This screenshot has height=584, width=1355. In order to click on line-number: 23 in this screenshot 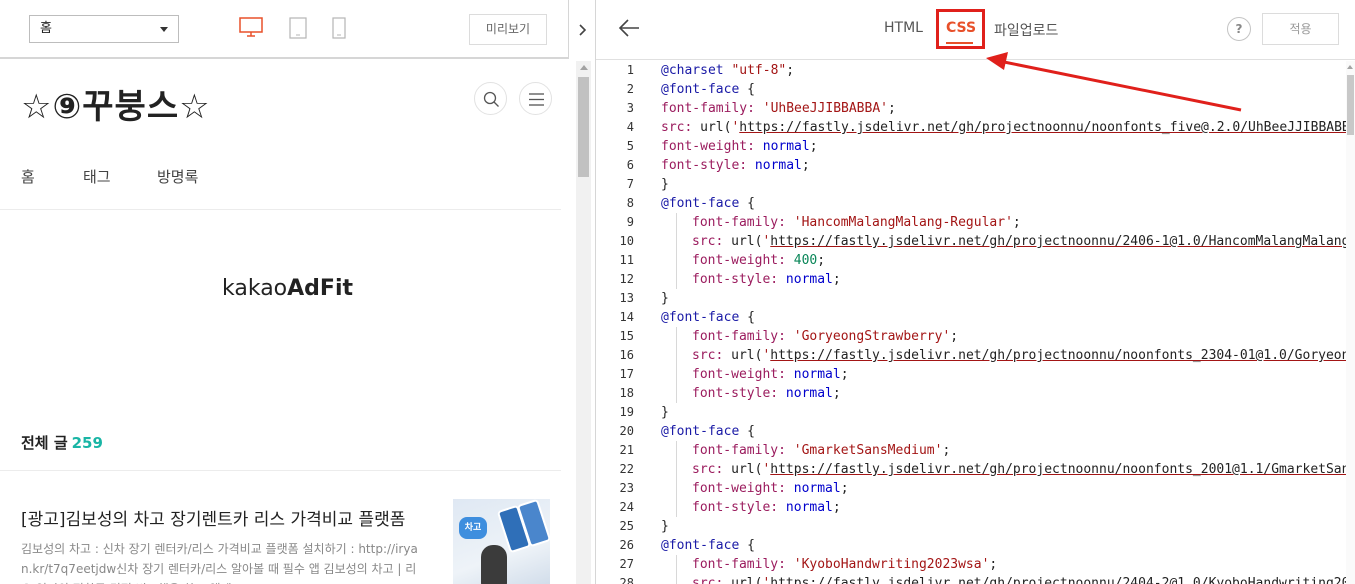, I will do `click(626, 488)`.